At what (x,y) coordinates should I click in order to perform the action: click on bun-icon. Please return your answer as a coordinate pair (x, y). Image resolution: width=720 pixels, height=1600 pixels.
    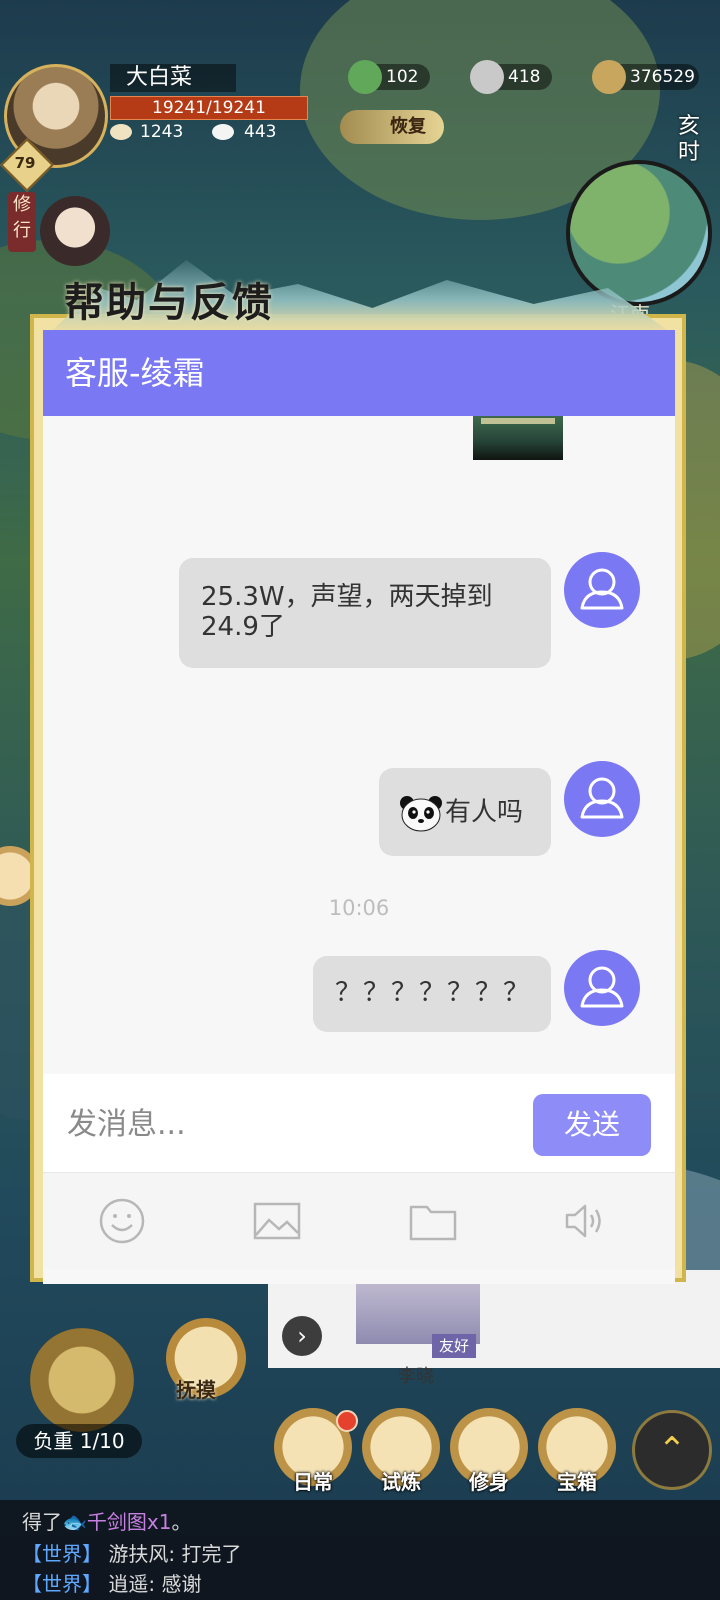
    Looking at the image, I should click on (121, 132).